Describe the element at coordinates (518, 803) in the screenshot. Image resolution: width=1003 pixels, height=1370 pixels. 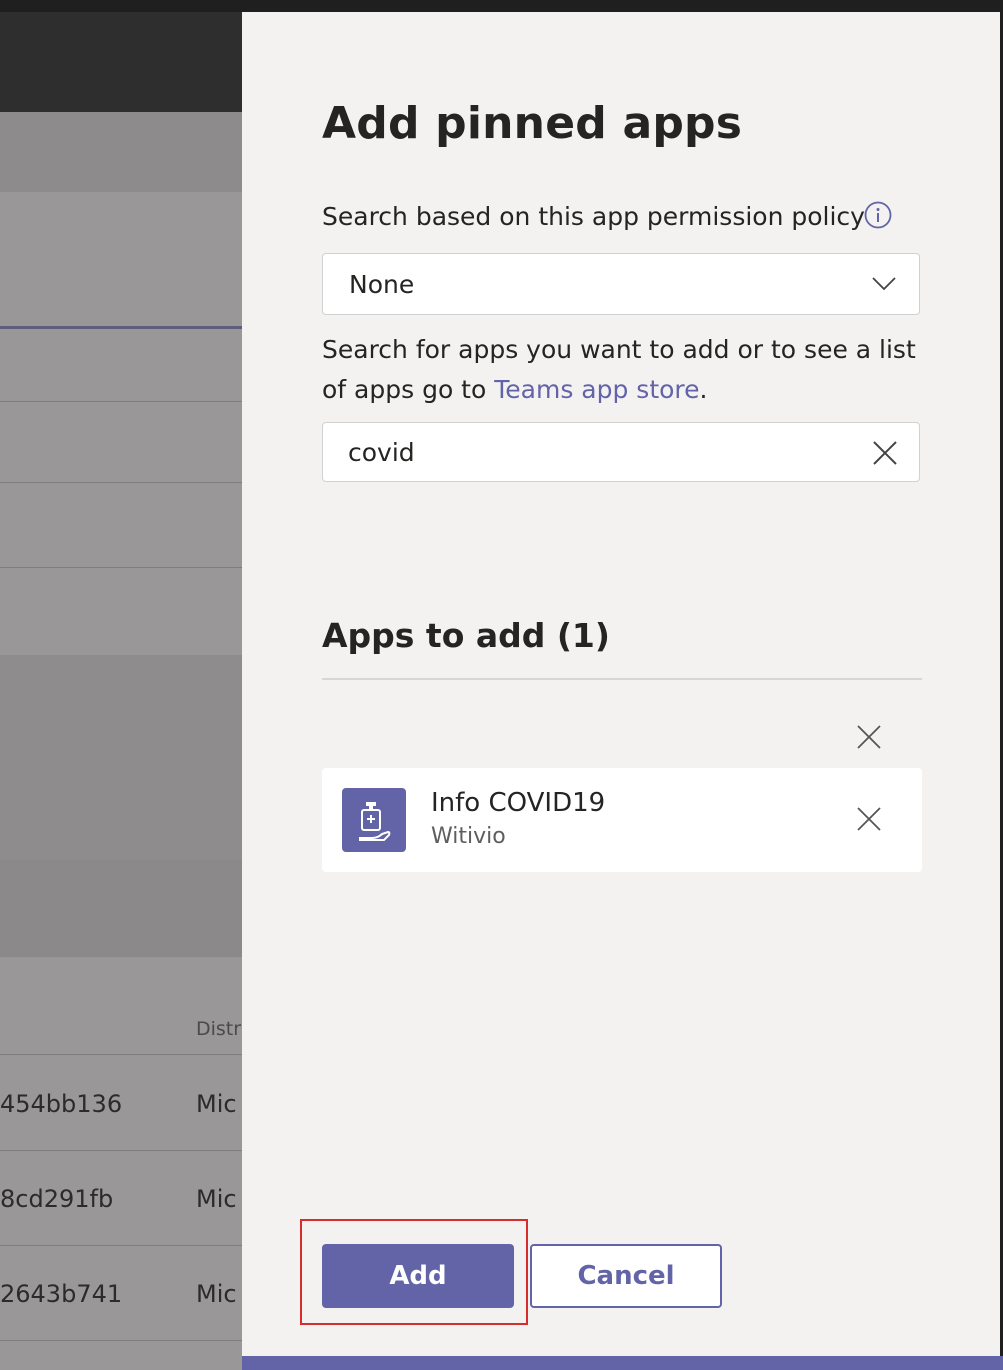
I see `app-name: Info COVID19` at that location.